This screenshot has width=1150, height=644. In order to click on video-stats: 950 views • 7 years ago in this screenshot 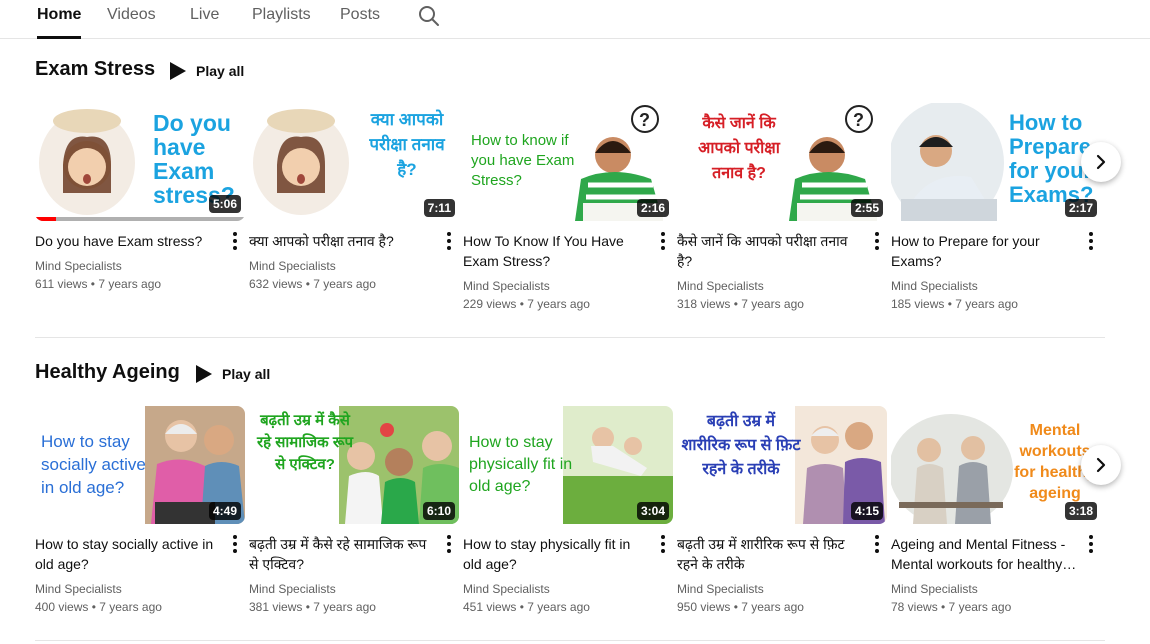, I will do `click(740, 607)`.